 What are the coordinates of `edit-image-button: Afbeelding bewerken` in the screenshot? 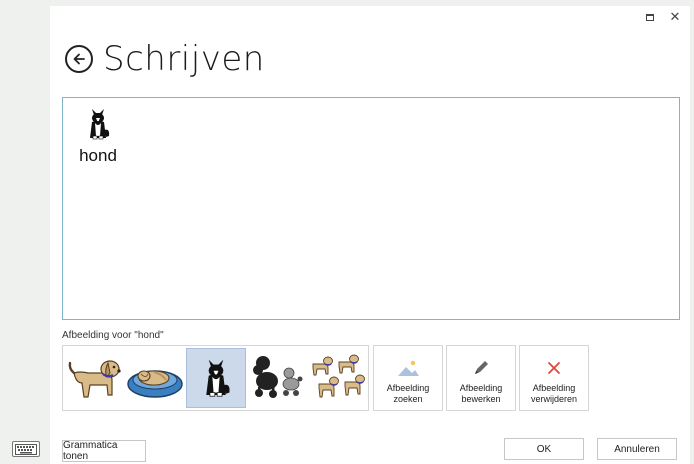 It's located at (481, 378).